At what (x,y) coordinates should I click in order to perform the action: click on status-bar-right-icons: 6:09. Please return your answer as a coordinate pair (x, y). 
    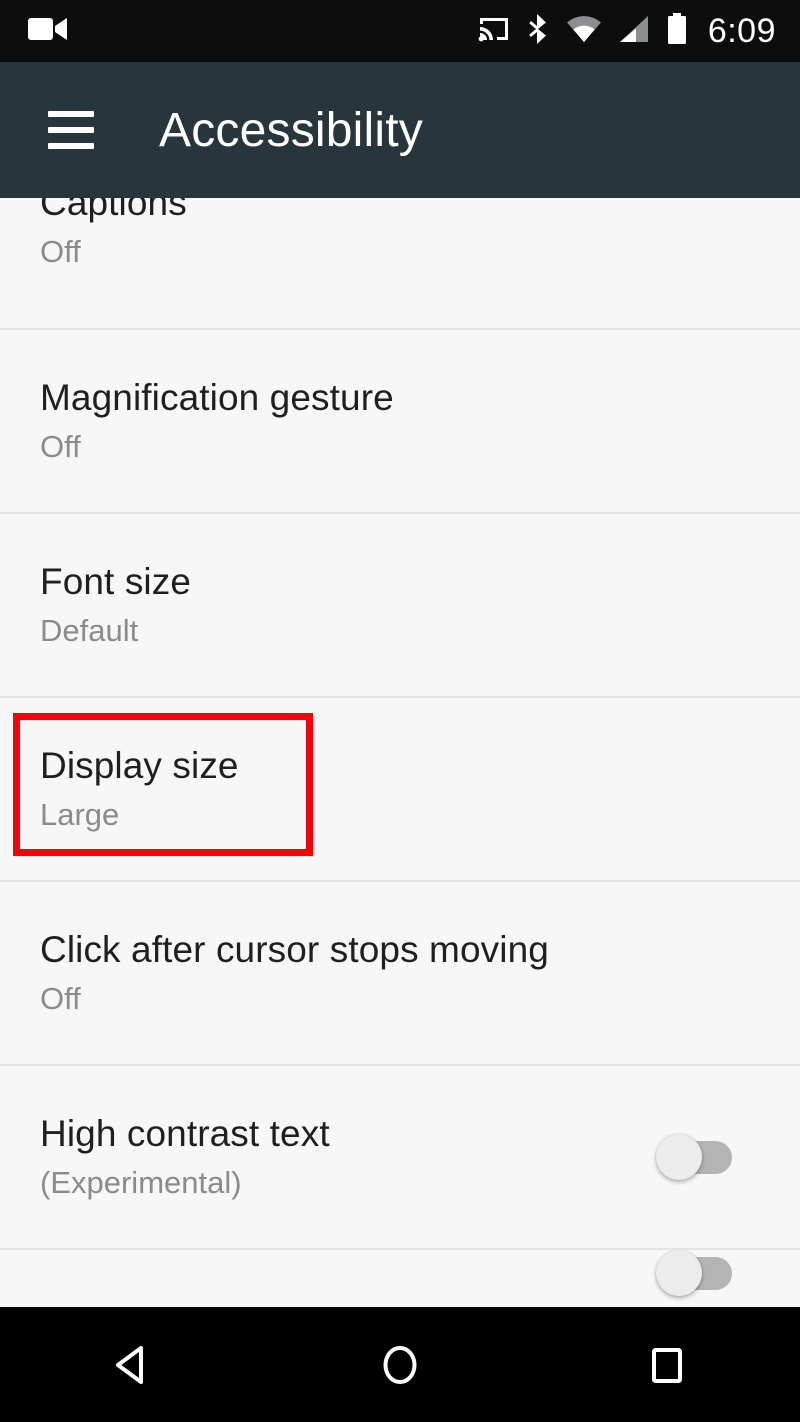
    Looking at the image, I should click on (639, 31).